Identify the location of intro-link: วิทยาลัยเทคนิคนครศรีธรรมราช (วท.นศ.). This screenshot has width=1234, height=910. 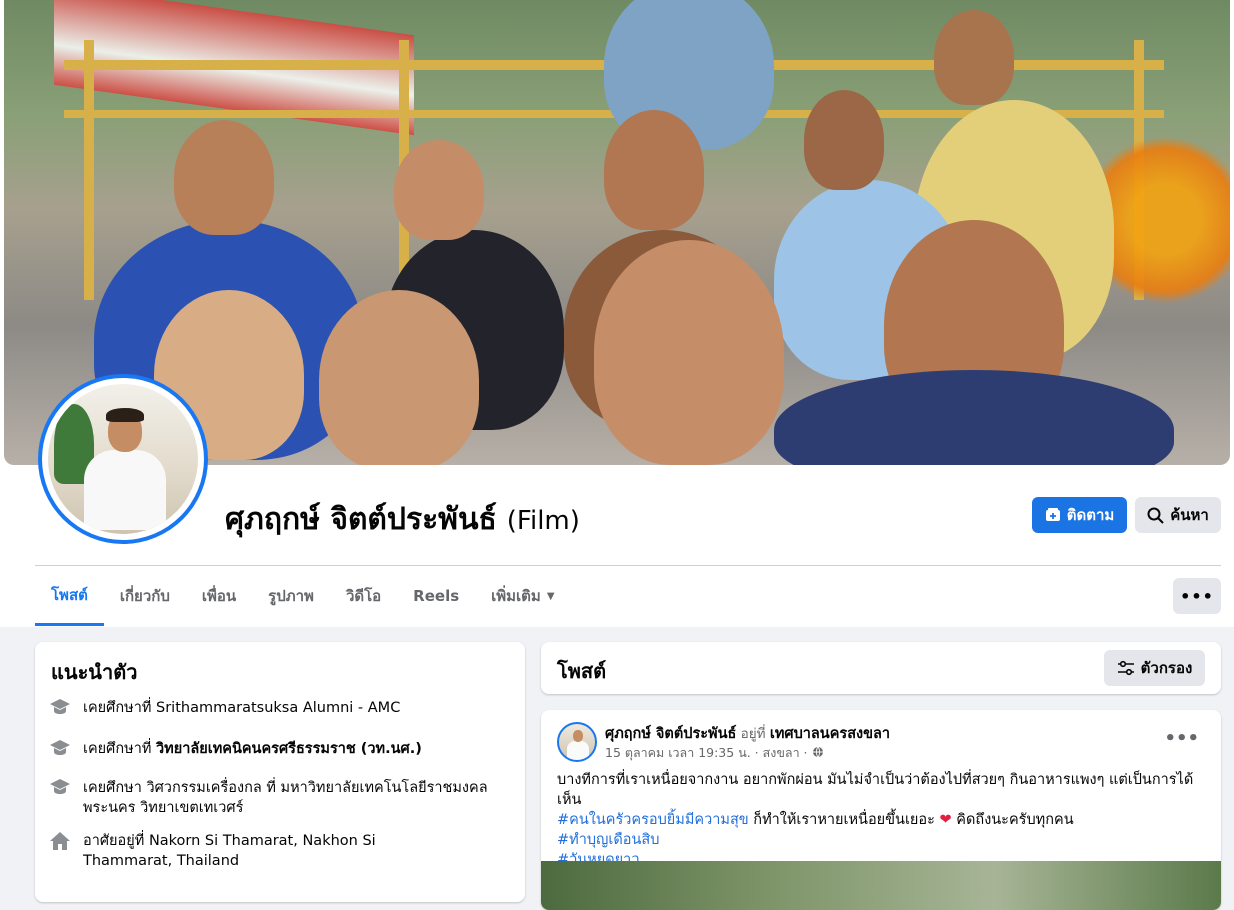
(289, 749).